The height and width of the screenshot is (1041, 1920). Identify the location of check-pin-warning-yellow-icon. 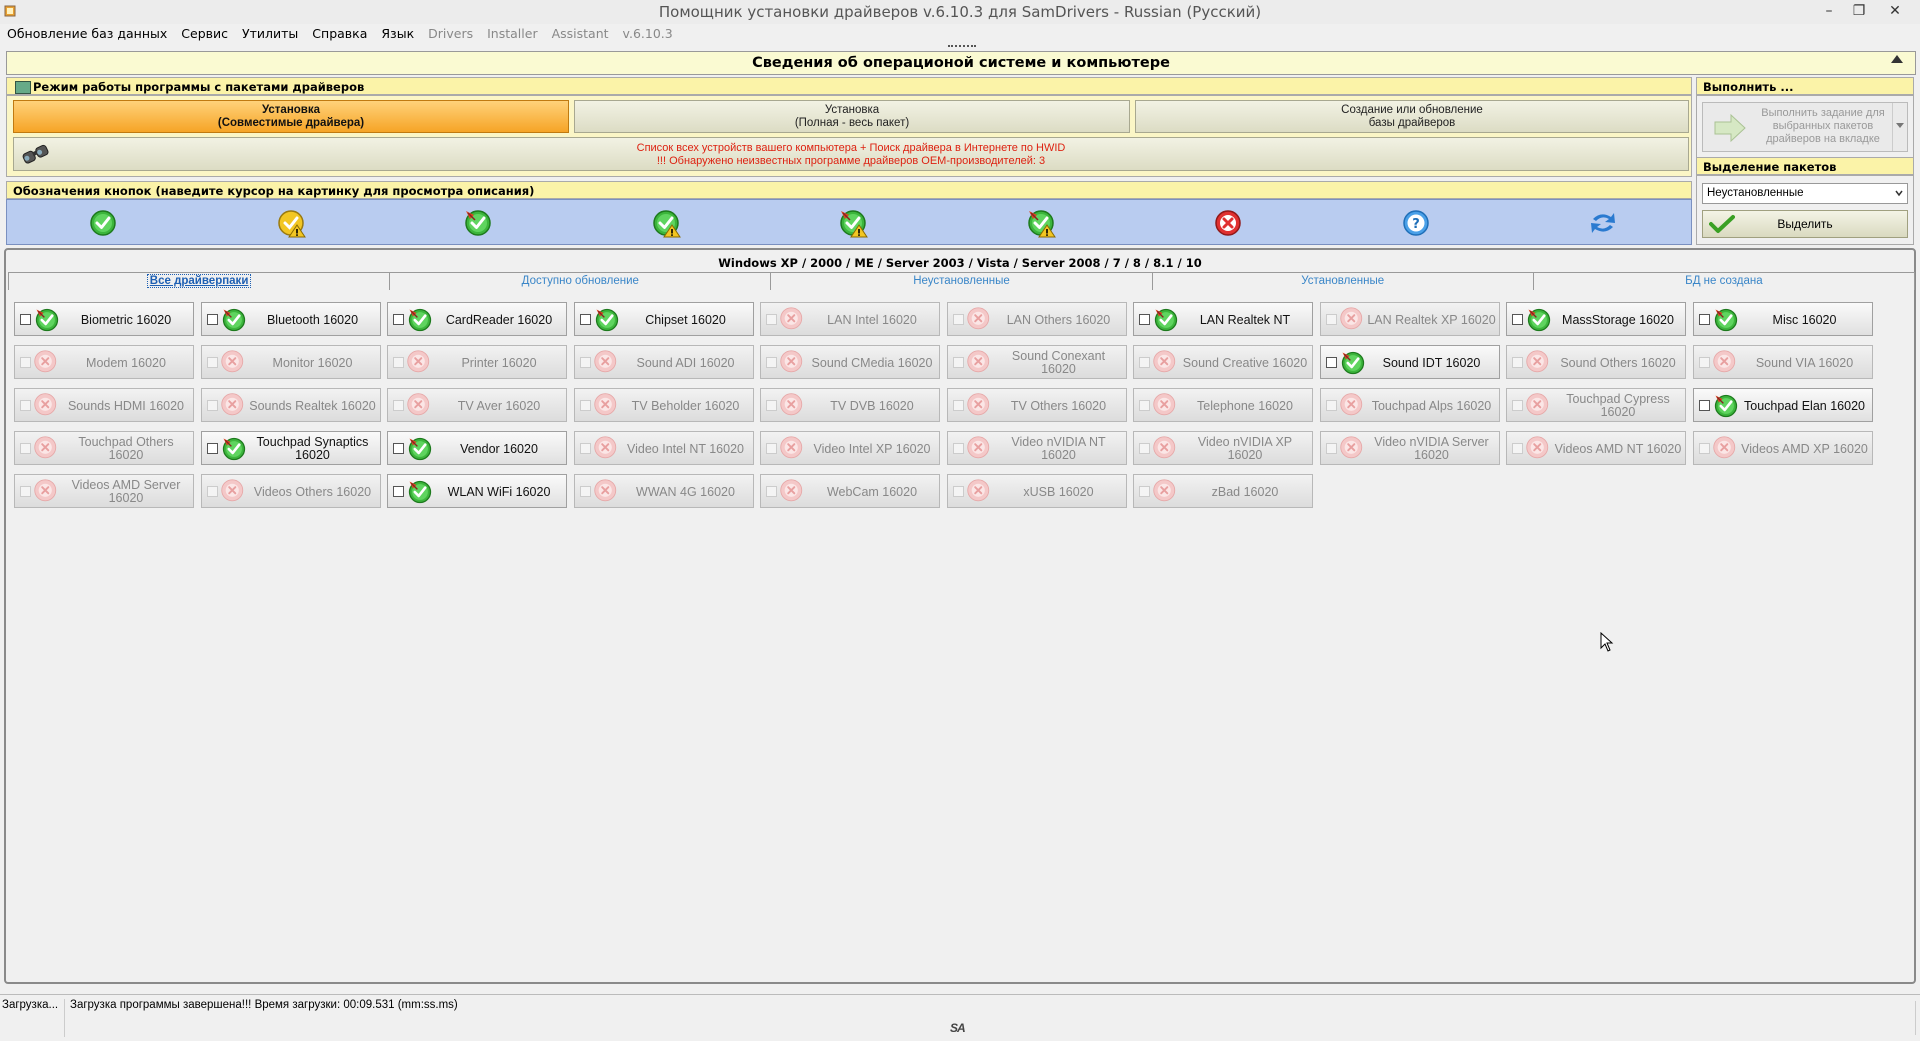
(1041, 223).